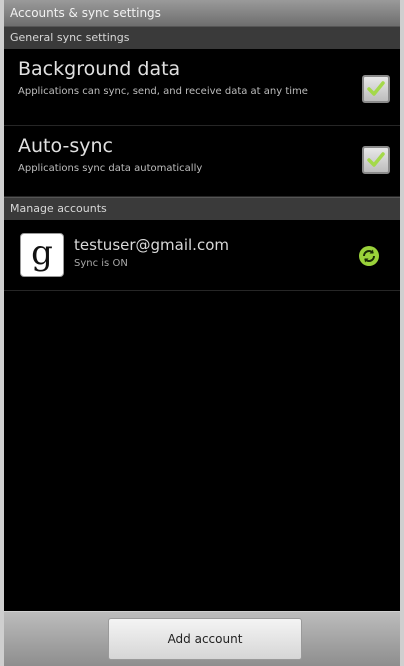 This screenshot has height=666, width=404. I want to click on general-sync-header: General sync settings, so click(202, 37).